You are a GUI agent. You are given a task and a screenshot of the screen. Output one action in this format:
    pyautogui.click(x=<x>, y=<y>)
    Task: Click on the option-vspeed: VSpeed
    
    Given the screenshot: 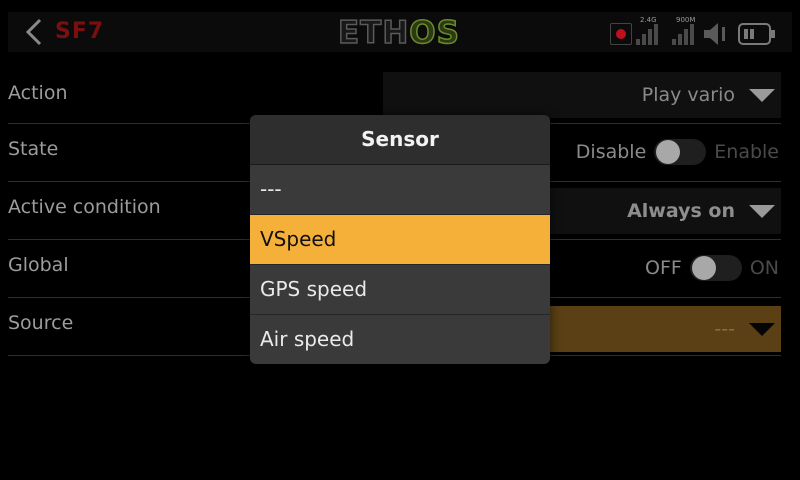 What is the action you would take?
    pyautogui.click(x=400, y=240)
    